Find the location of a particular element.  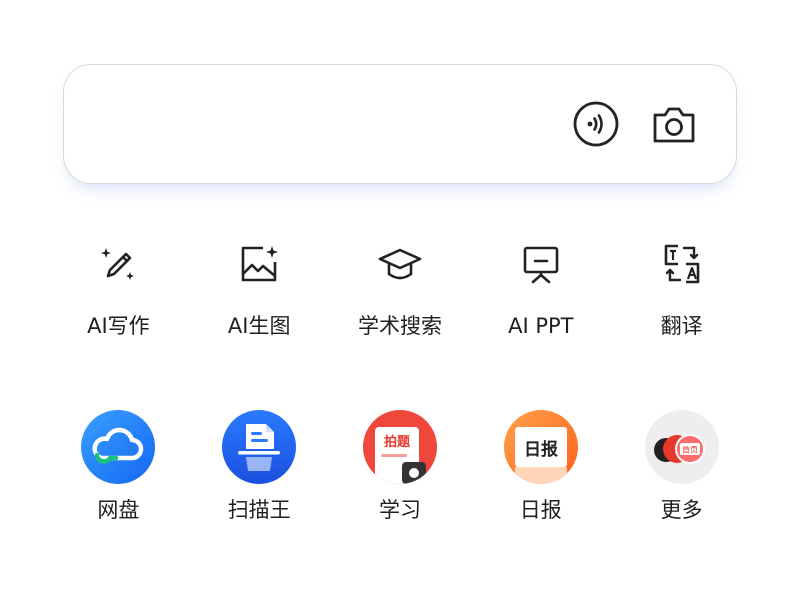

tool-label: AI写作 is located at coordinates (118, 326).